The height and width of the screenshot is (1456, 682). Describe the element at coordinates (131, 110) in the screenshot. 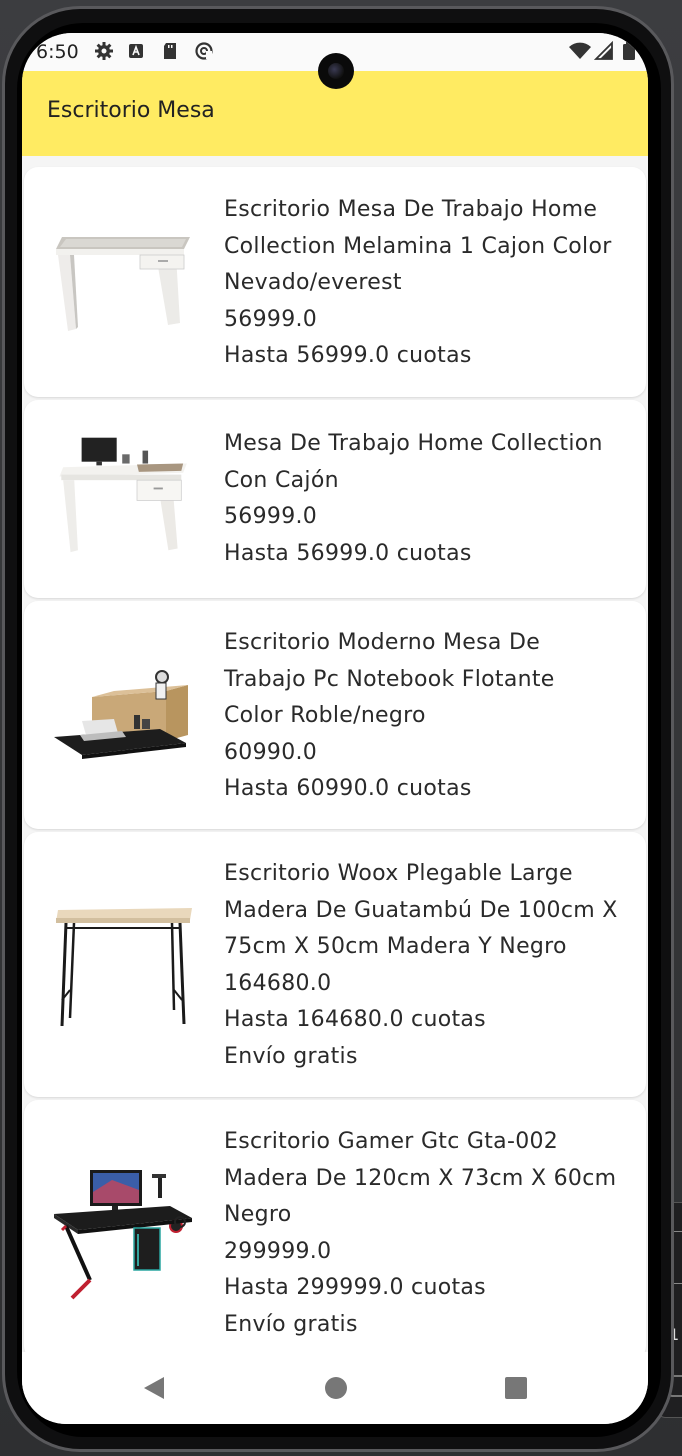

I see `app-title: Escritorio Mesa` at that location.